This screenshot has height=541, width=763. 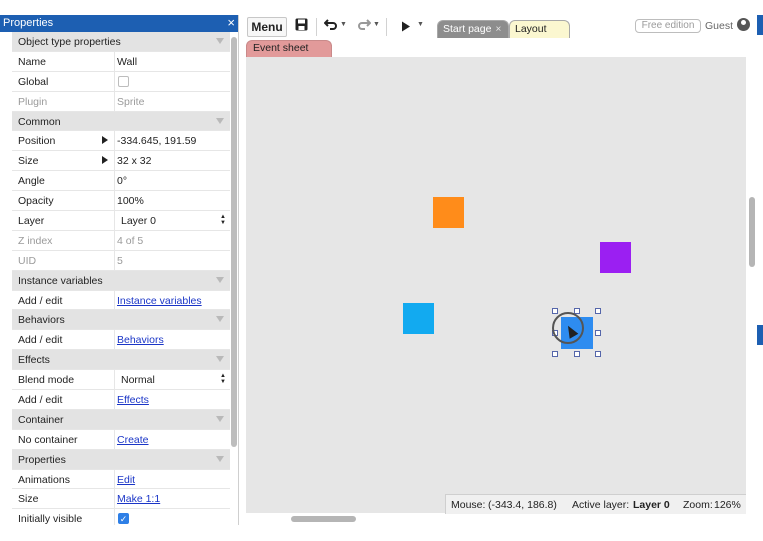 What do you see at coordinates (301, 26) in the screenshot?
I see `save-icon` at bounding box center [301, 26].